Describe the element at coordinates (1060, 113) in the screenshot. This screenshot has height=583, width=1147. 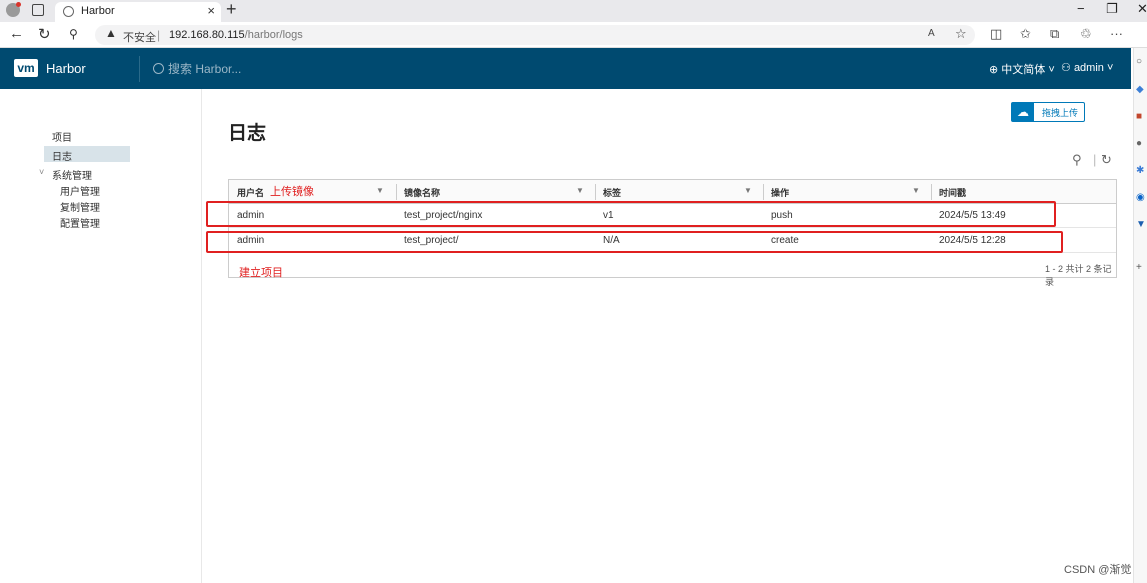
I see `upload-label: 拖拽上传` at that location.